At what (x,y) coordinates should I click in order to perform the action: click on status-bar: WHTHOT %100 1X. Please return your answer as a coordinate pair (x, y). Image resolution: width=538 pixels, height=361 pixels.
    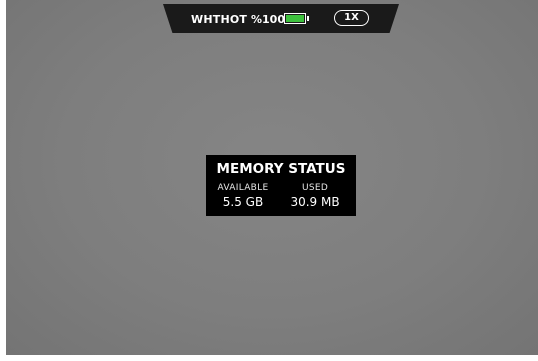
    Looking at the image, I should click on (281, 18).